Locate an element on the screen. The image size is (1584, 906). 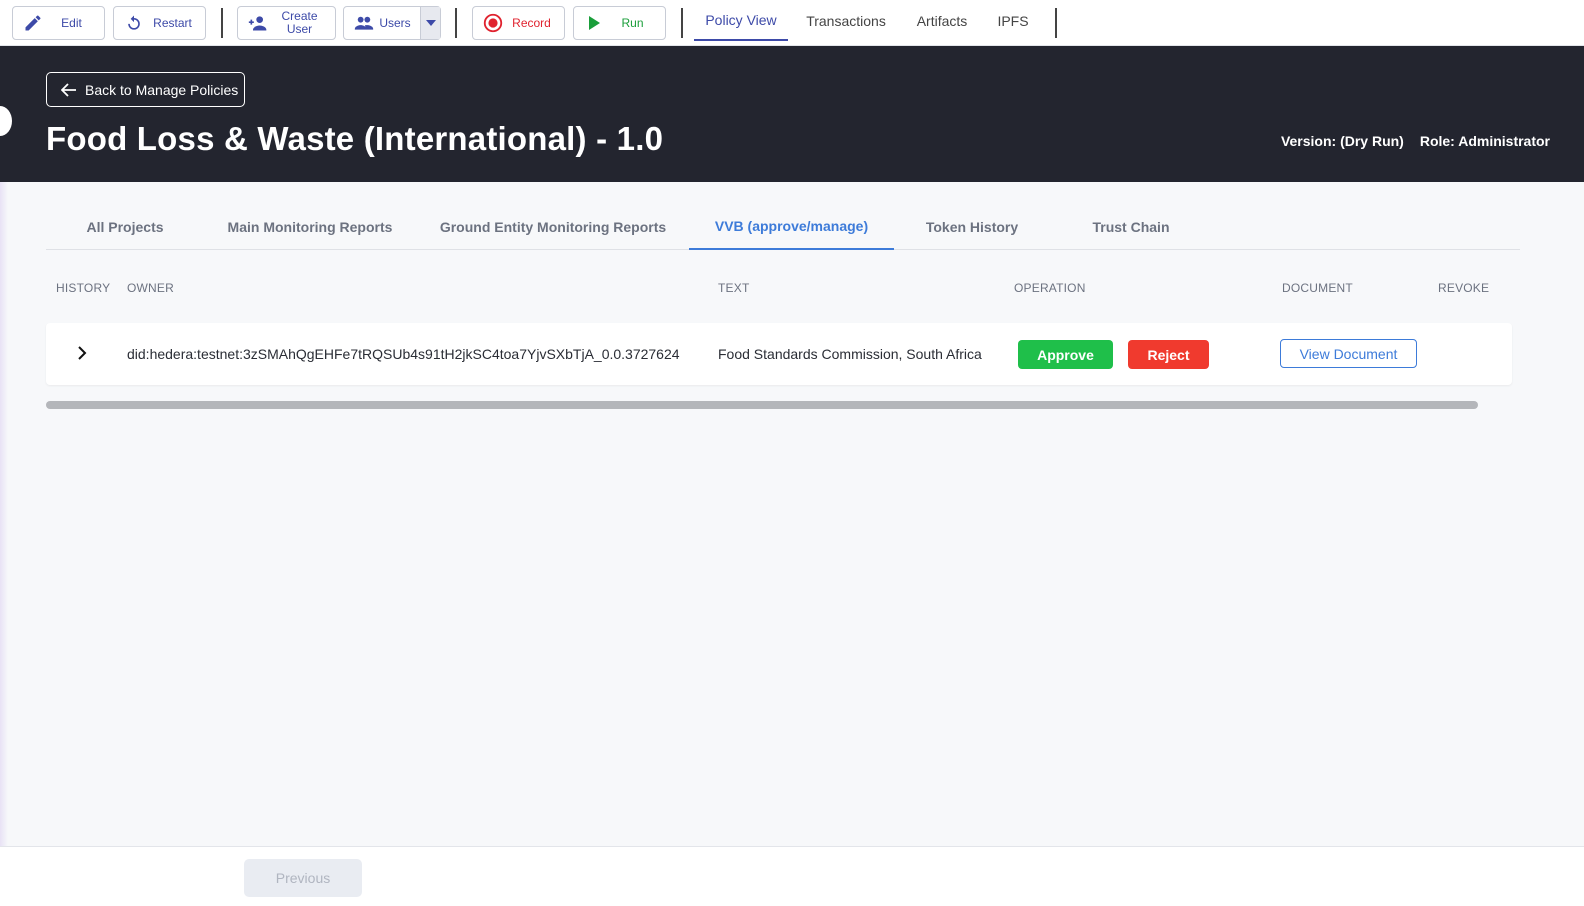
policy-meta: Version: (Dry Run) Role: Administrator is located at coordinates (1415, 141).